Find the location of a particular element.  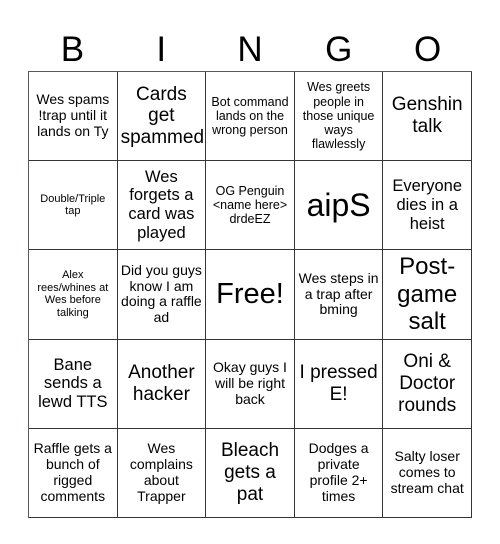

bingo-cell: Double/Triple tap is located at coordinates (73, 206).